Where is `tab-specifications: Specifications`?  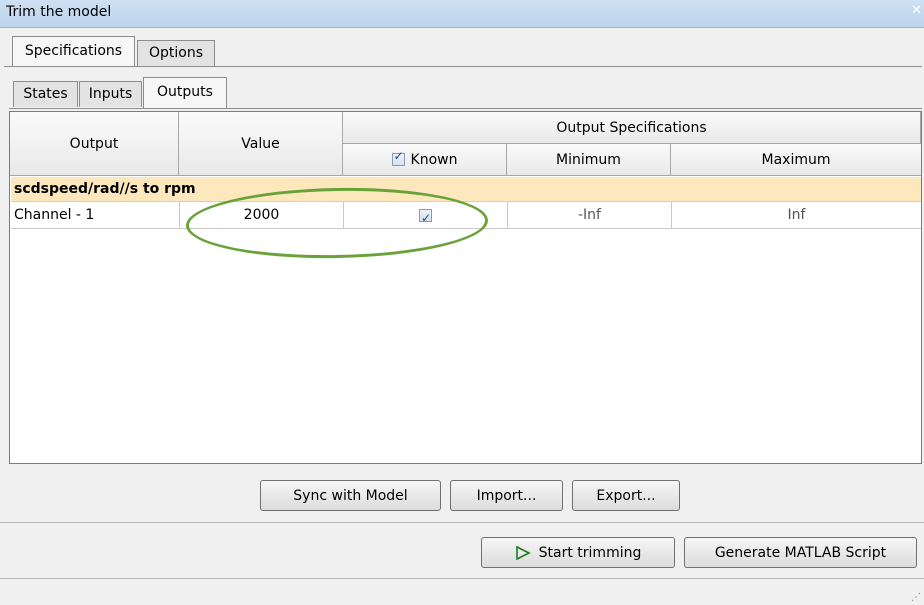 tab-specifications: Specifications is located at coordinates (73, 51).